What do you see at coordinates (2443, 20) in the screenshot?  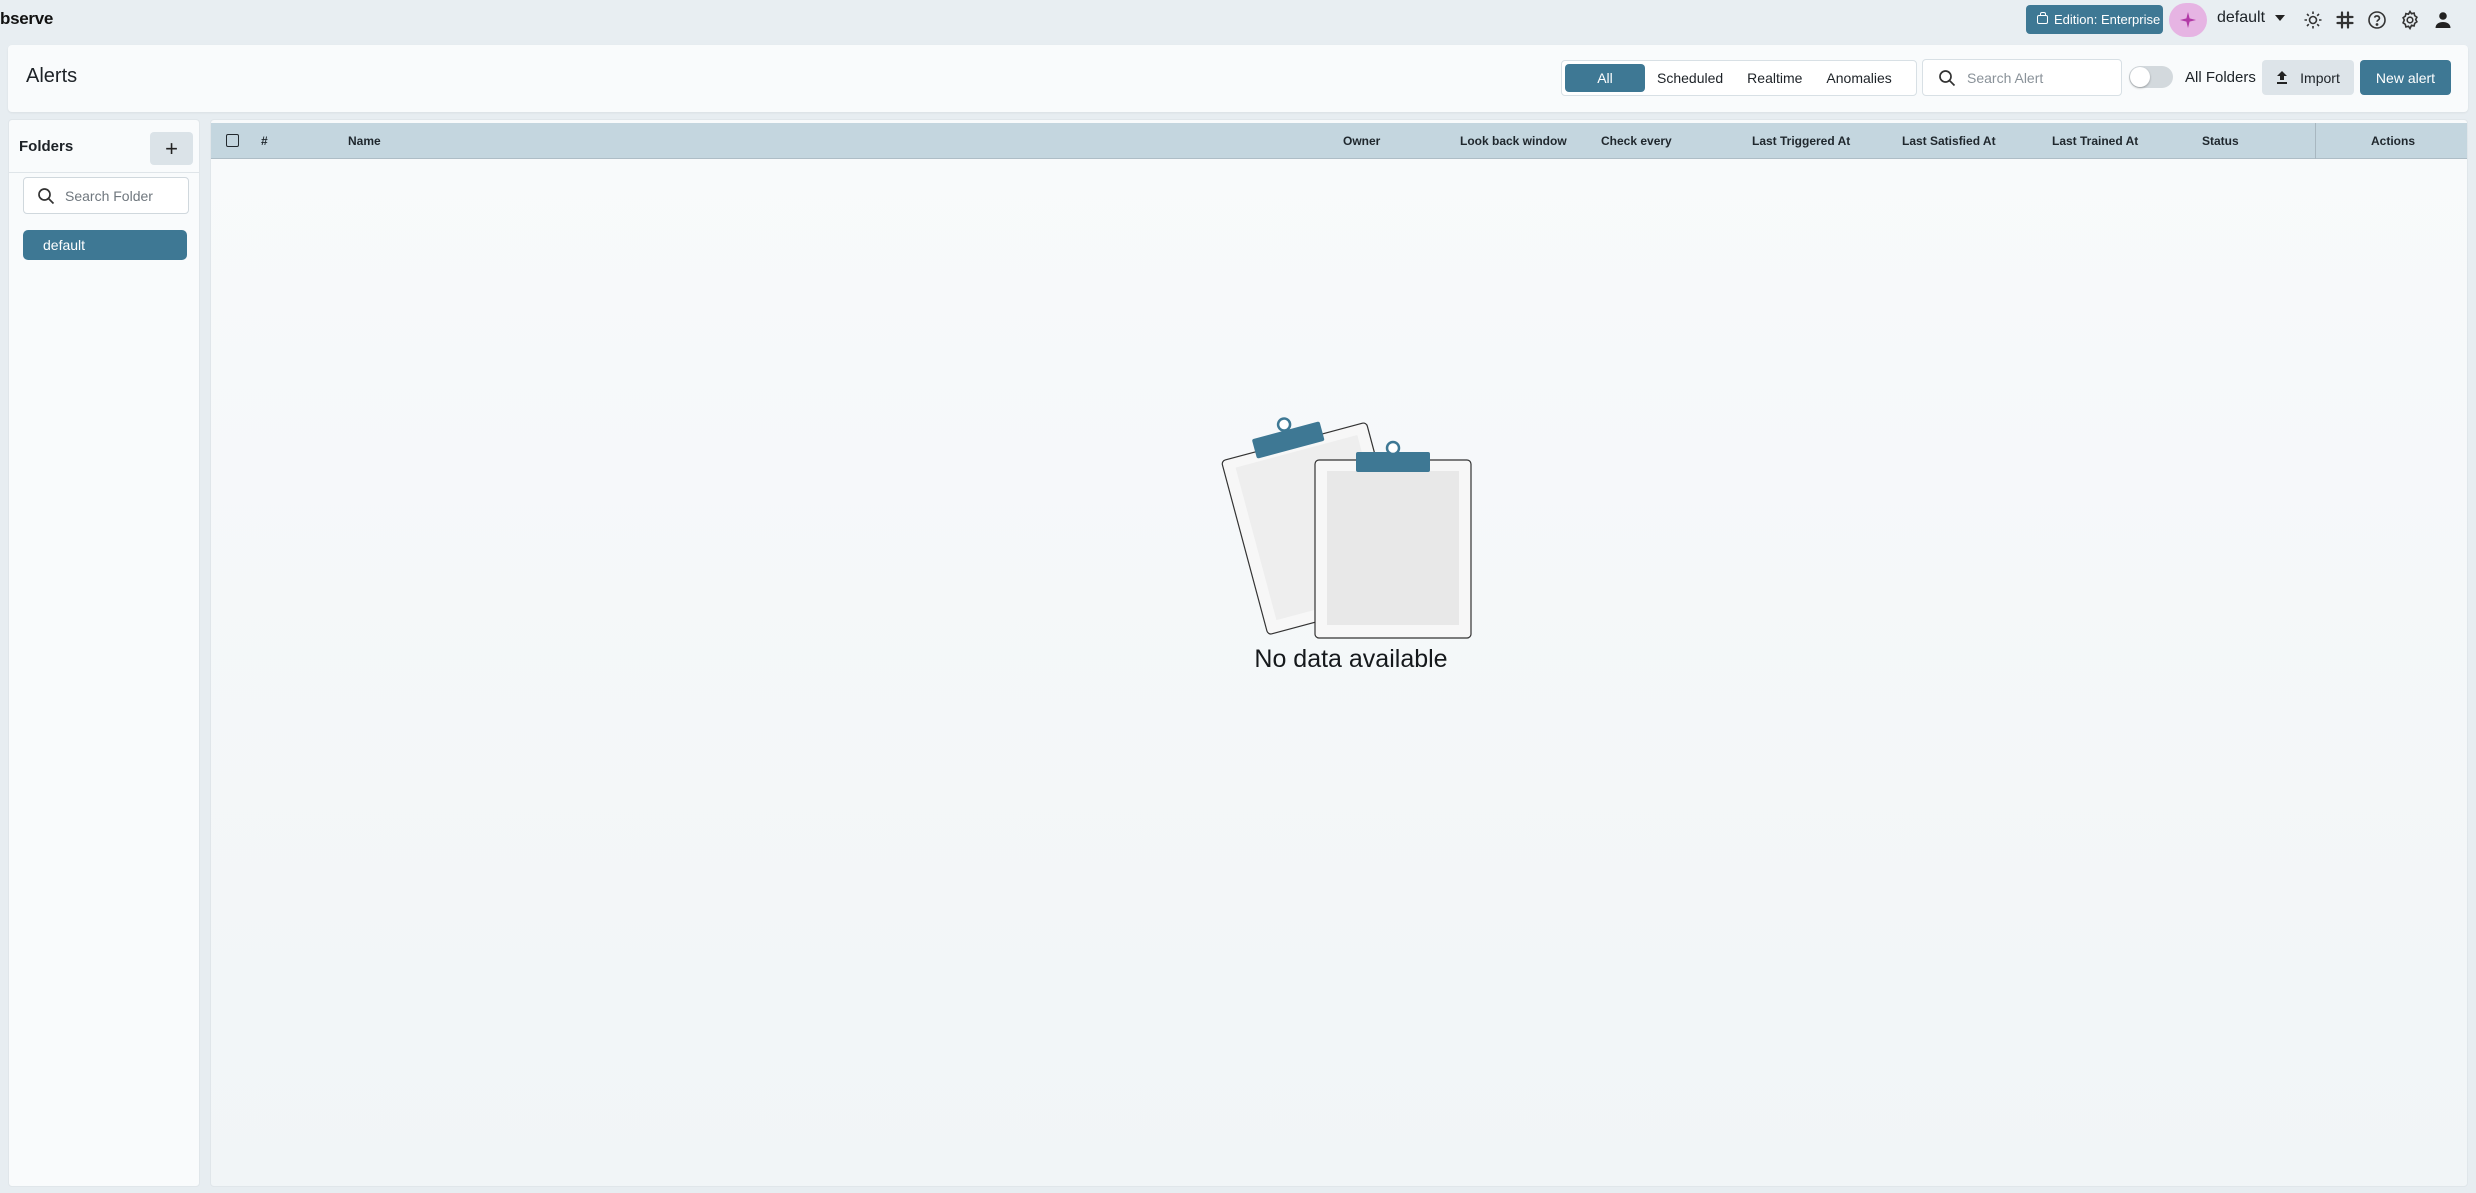 I see `user-icon` at bounding box center [2443, 20].